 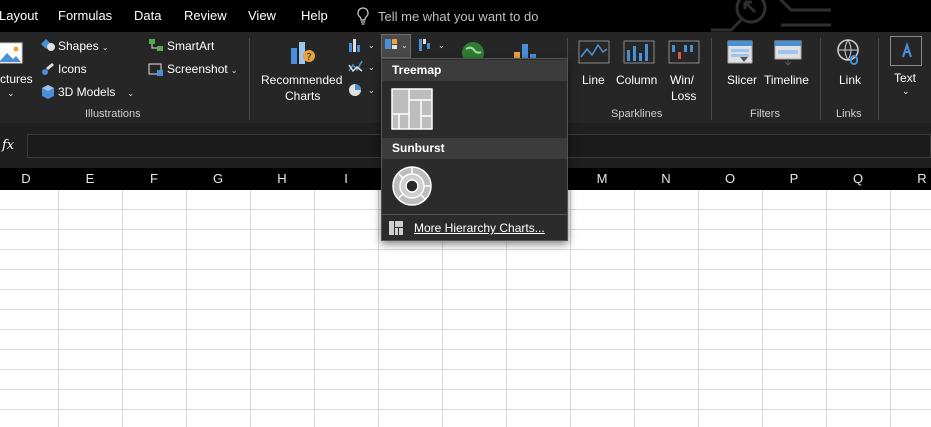 I want to click on icons-button: Icons, so click(x=72, y=69).